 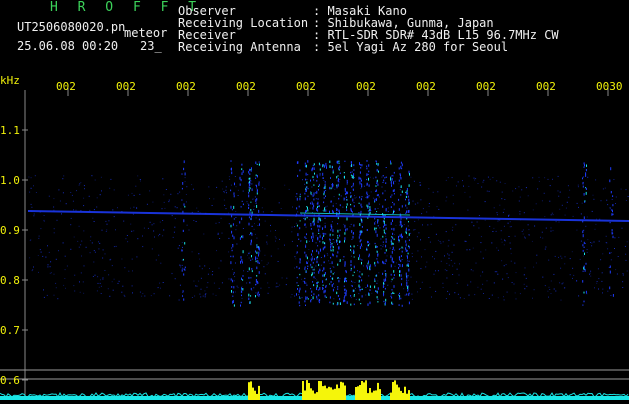 What do you see at coordinates (151, 46) in the screenshot?
I see `meteor-count: 23_` at bounding box center [151, 46].